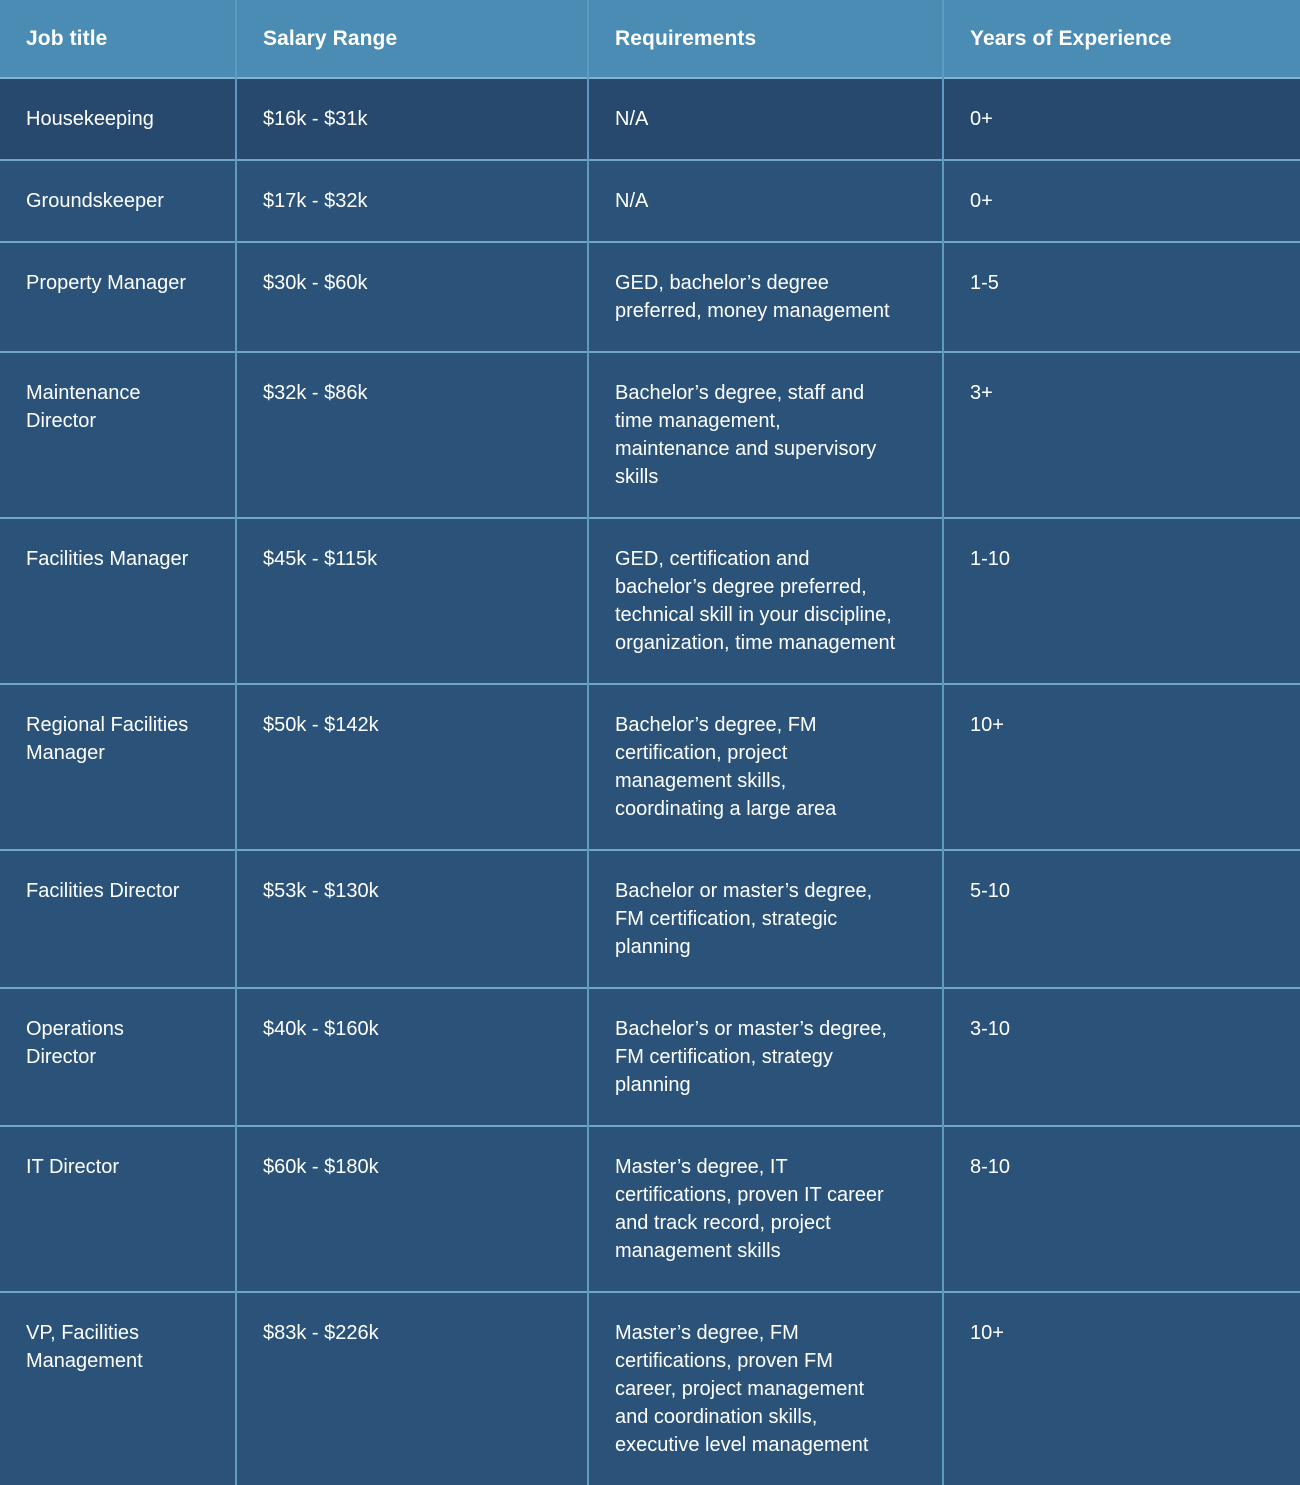  I want to click on cell-job-title: Regional Facilities Manager, so click(118, 766).